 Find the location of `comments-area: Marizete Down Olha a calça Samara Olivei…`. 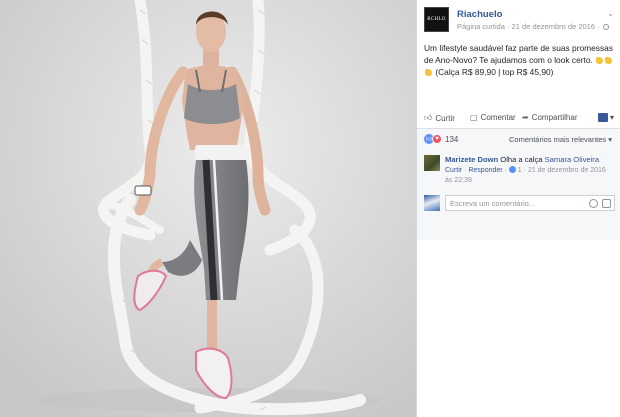

comments-area: Marizete Down Olha a calça Samara Olivei… is located at coordinates (518, 195).